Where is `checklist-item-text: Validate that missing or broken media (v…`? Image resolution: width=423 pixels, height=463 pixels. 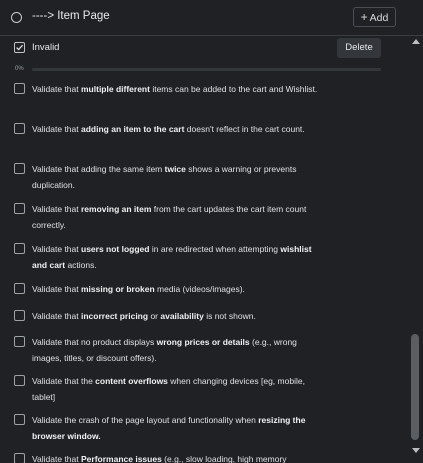 checklist-item-text: Validate that missing or broken media (v… is located at coordinates (177, 289).